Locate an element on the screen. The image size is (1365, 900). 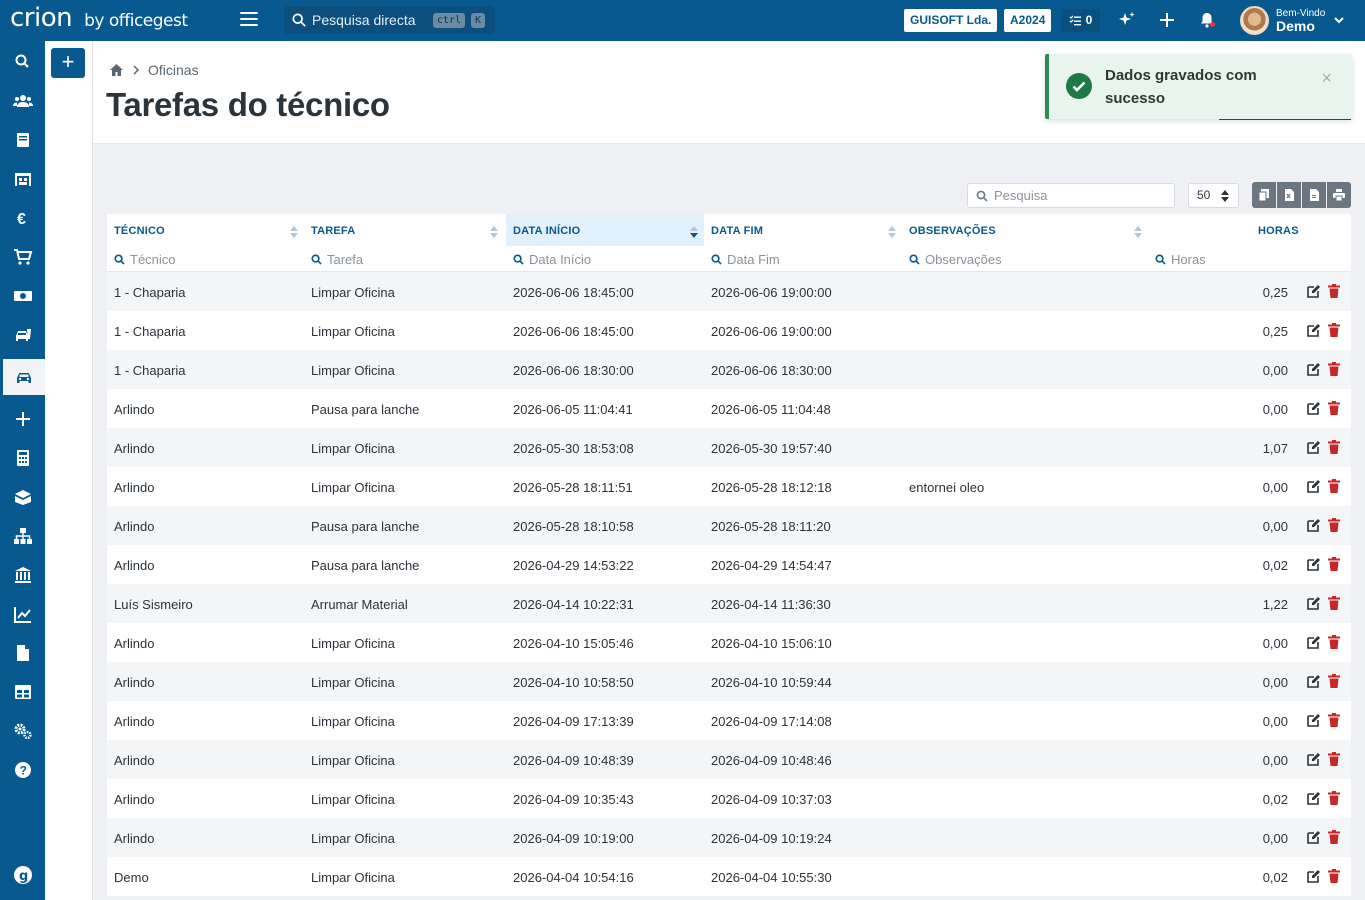
filter-data-fim: Data Fim is located at coordinates (742, 259).